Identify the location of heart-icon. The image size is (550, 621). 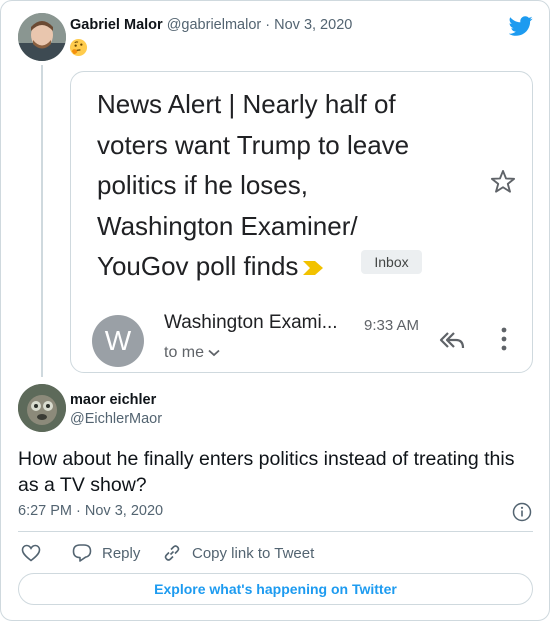
(31, 553).